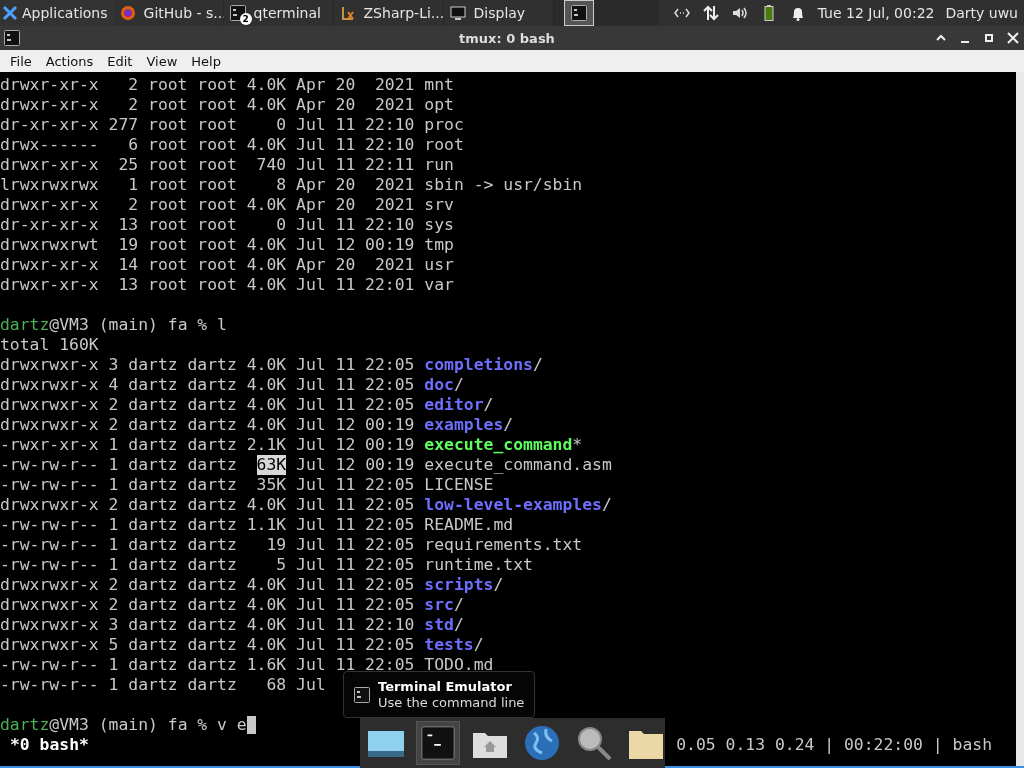 The height and width of the screenshot is (768, 1024). I want to click on terminal-line: dr-xr-xr-x 277 root root 0 Jul 11 22:10 proc, so click(232, 125).